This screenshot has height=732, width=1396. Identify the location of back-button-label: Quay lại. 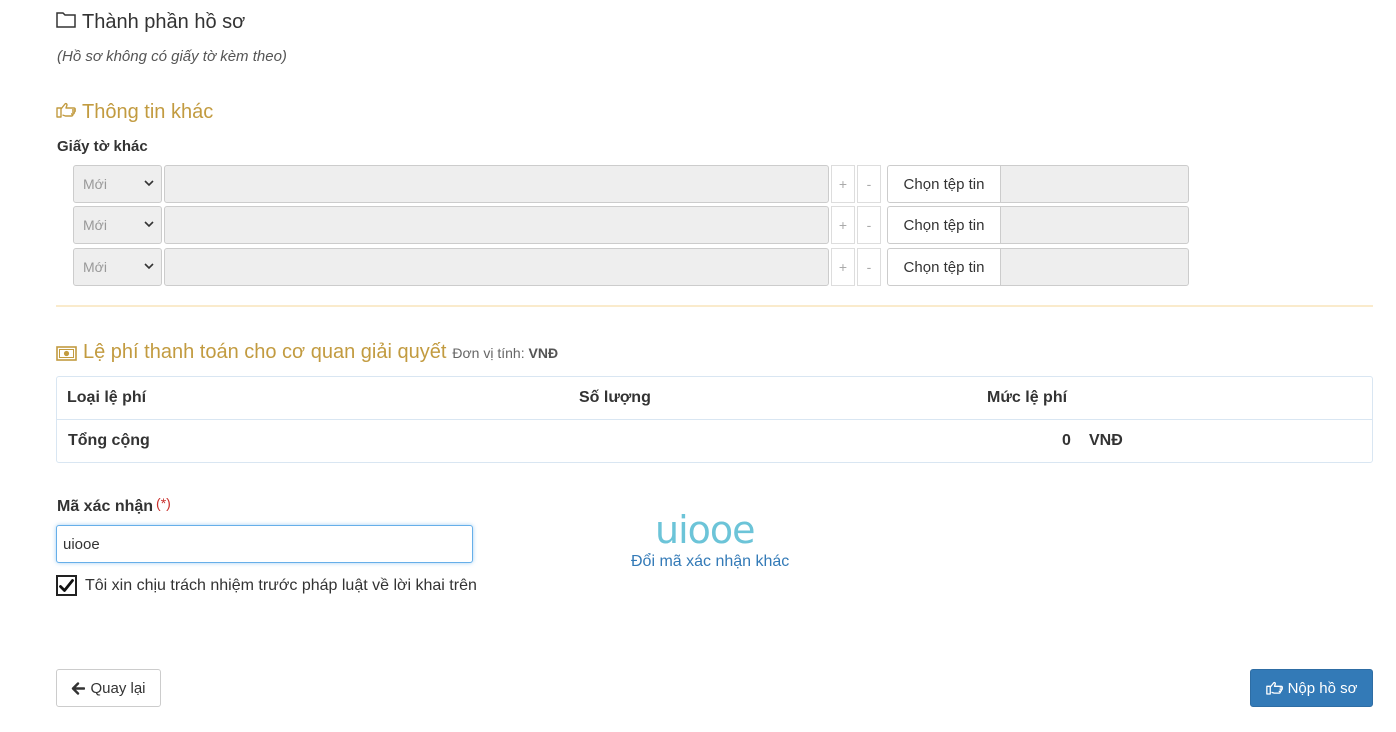
(118, 688).